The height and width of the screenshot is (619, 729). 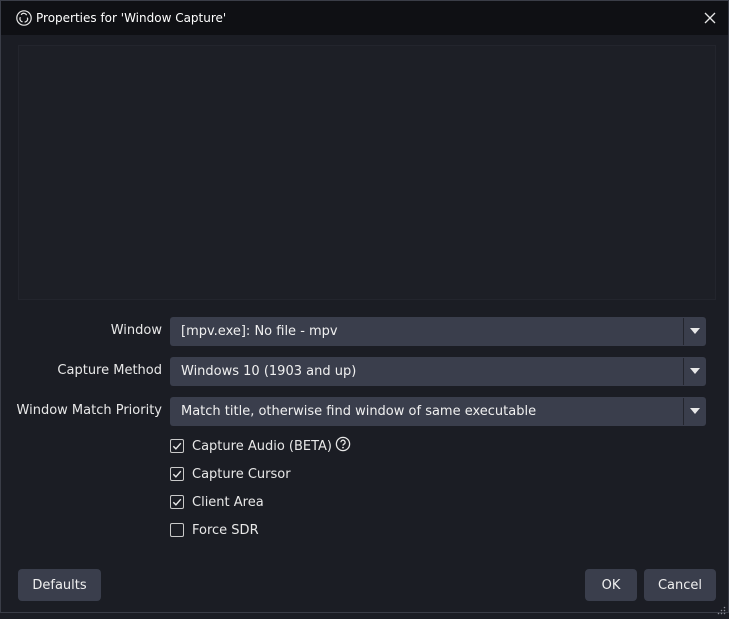 What do you see at coordinates (24, 18) in the screenshot?
I see `obs-logo-icon` at bounding box center [24, 18].